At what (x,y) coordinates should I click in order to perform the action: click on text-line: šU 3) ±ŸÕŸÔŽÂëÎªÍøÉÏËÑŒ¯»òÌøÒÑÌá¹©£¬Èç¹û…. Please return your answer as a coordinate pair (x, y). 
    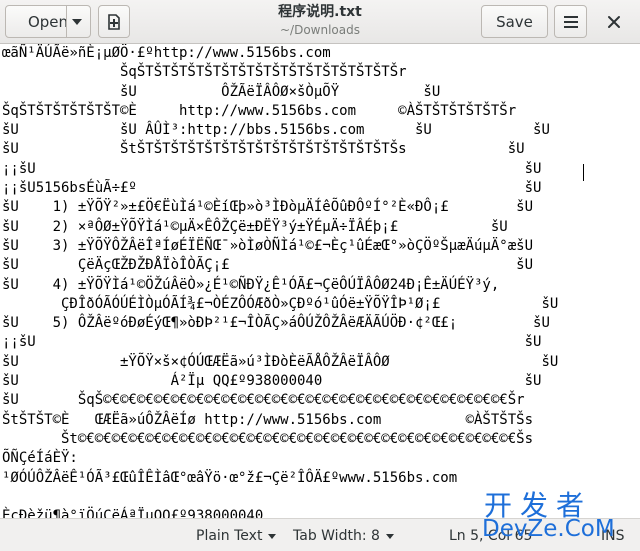
    Looking at the image, I should click on (267, 246).